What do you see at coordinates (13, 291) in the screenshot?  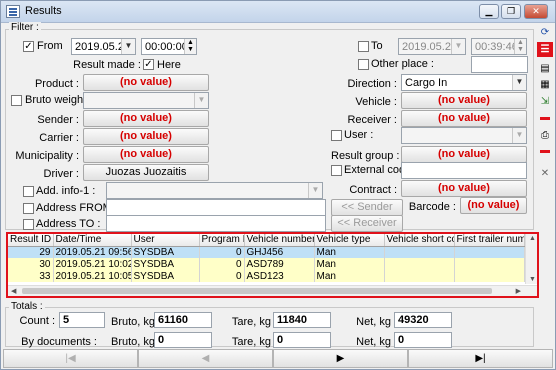 I see `scroll-left-icon: ◀` at bounding box center [13, 291].